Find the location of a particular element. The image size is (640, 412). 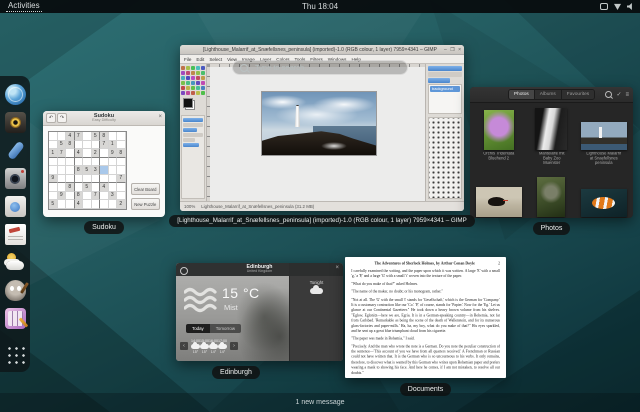

web-icon is located at coordinates (15, 94).